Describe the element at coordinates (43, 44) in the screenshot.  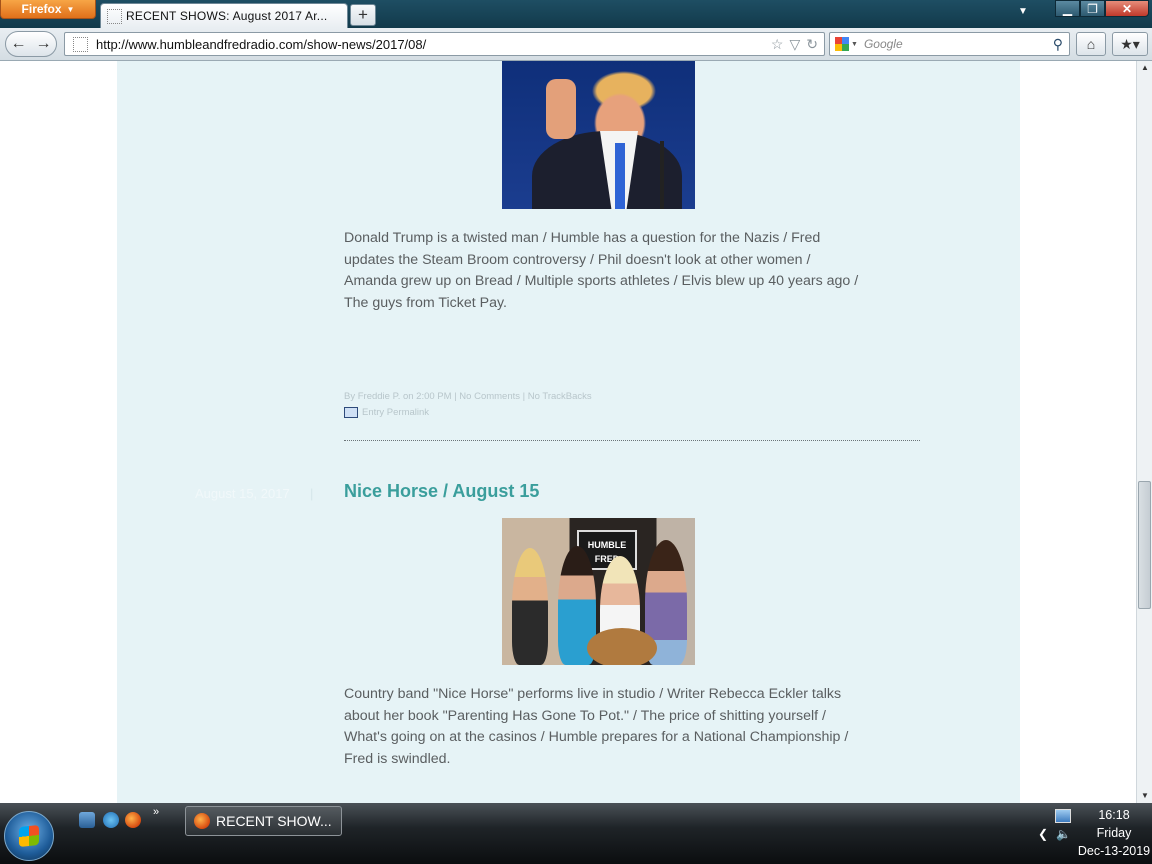
I see `forward-arrow-icon: →` at that location.